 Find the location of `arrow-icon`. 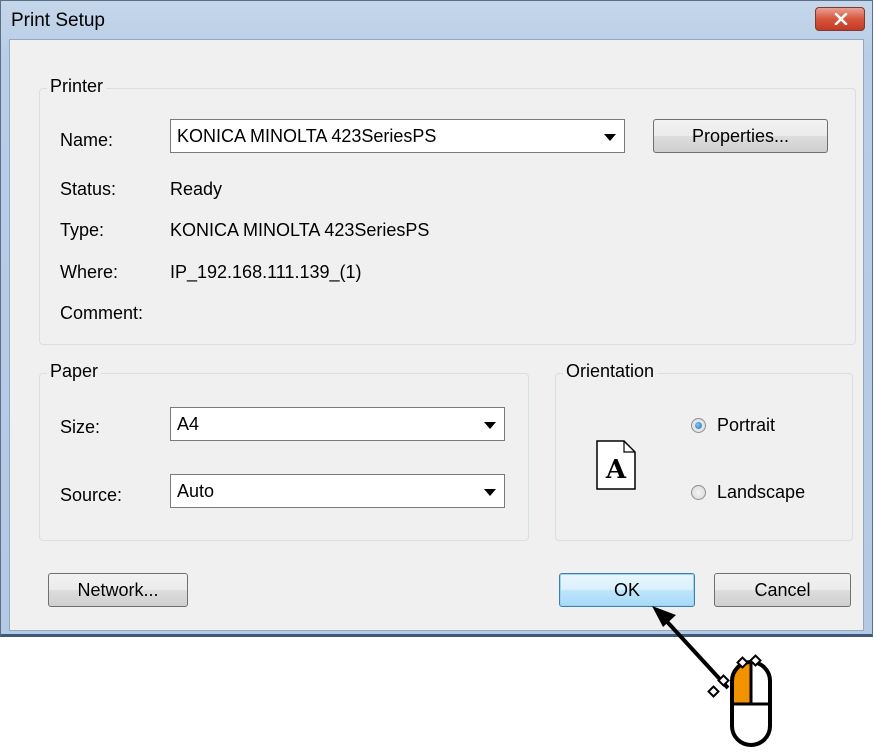

arrow-icon is located at coordinates (691, 648).